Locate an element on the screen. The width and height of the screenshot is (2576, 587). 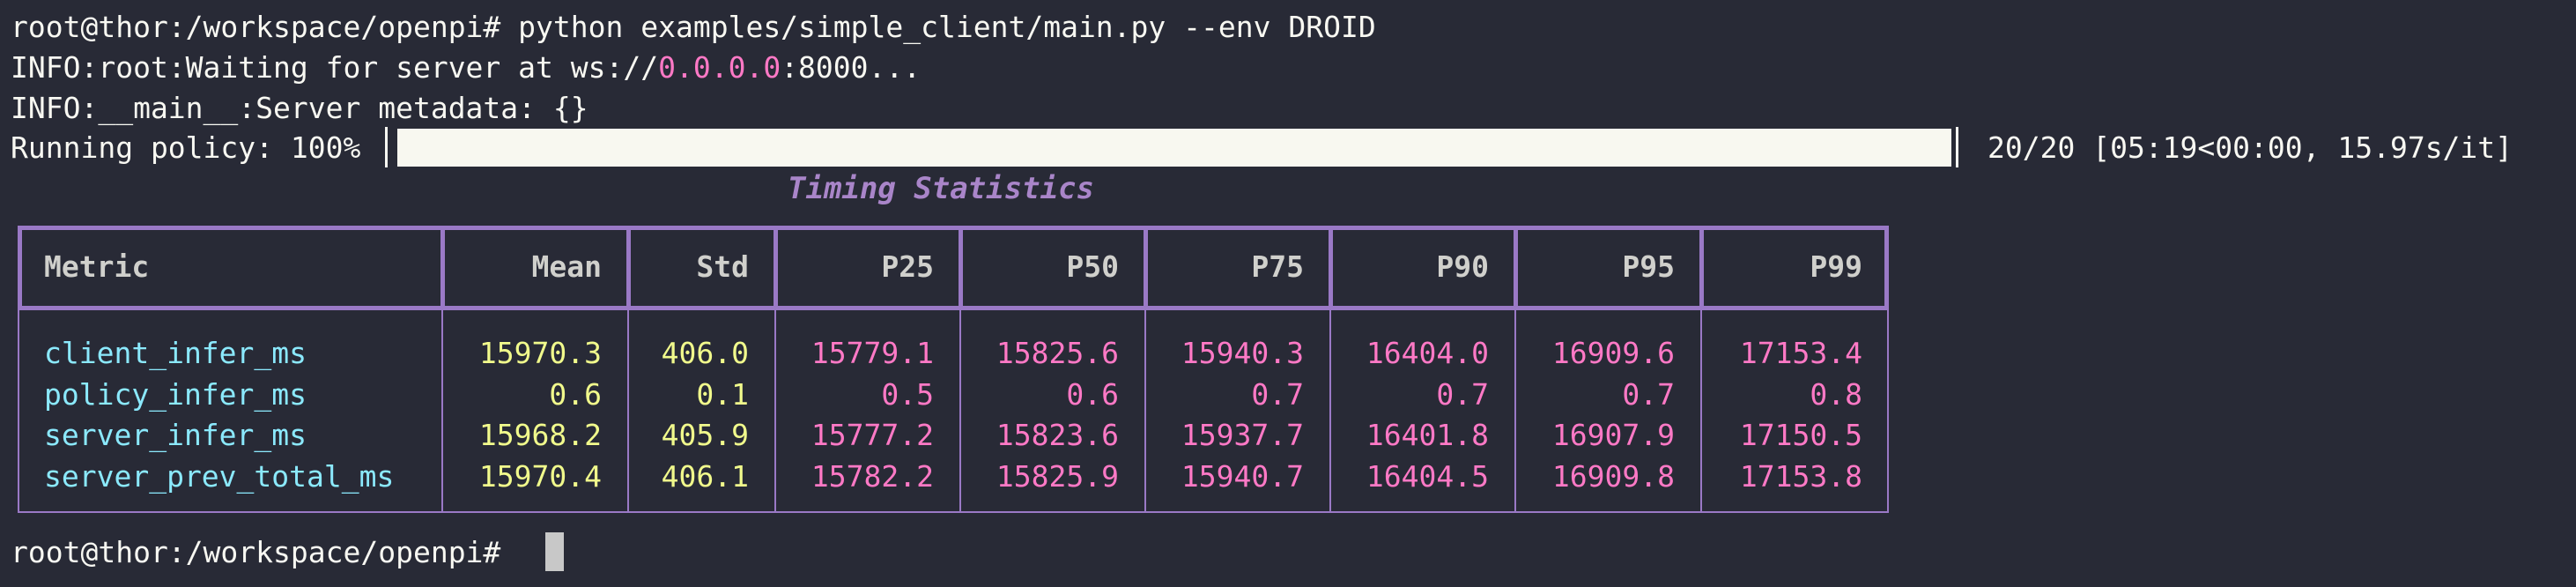
table-header-border is located at coordinates (954, 268).